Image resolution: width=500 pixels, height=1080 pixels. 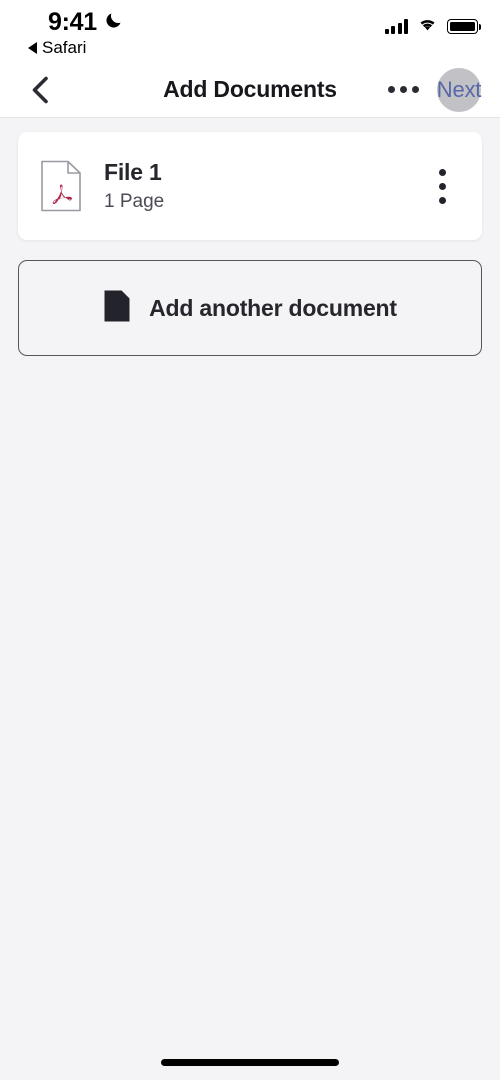 I want to click on document-menu-button, so click(x=442, y=186).